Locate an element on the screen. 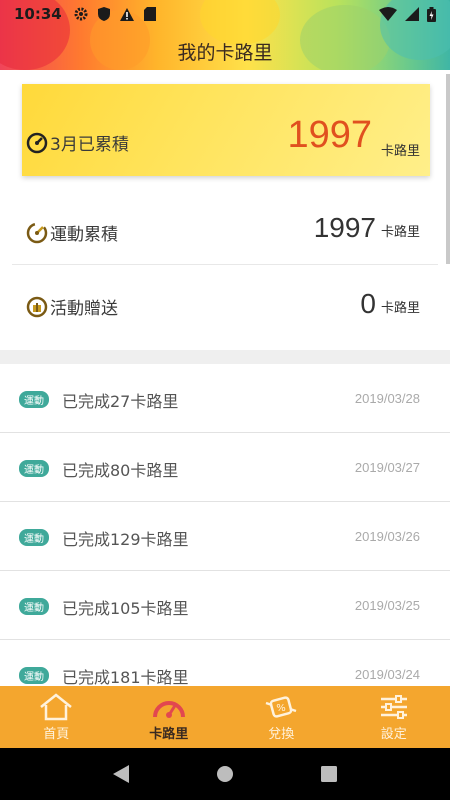  battery-icon is located at coordinates (431, 14).